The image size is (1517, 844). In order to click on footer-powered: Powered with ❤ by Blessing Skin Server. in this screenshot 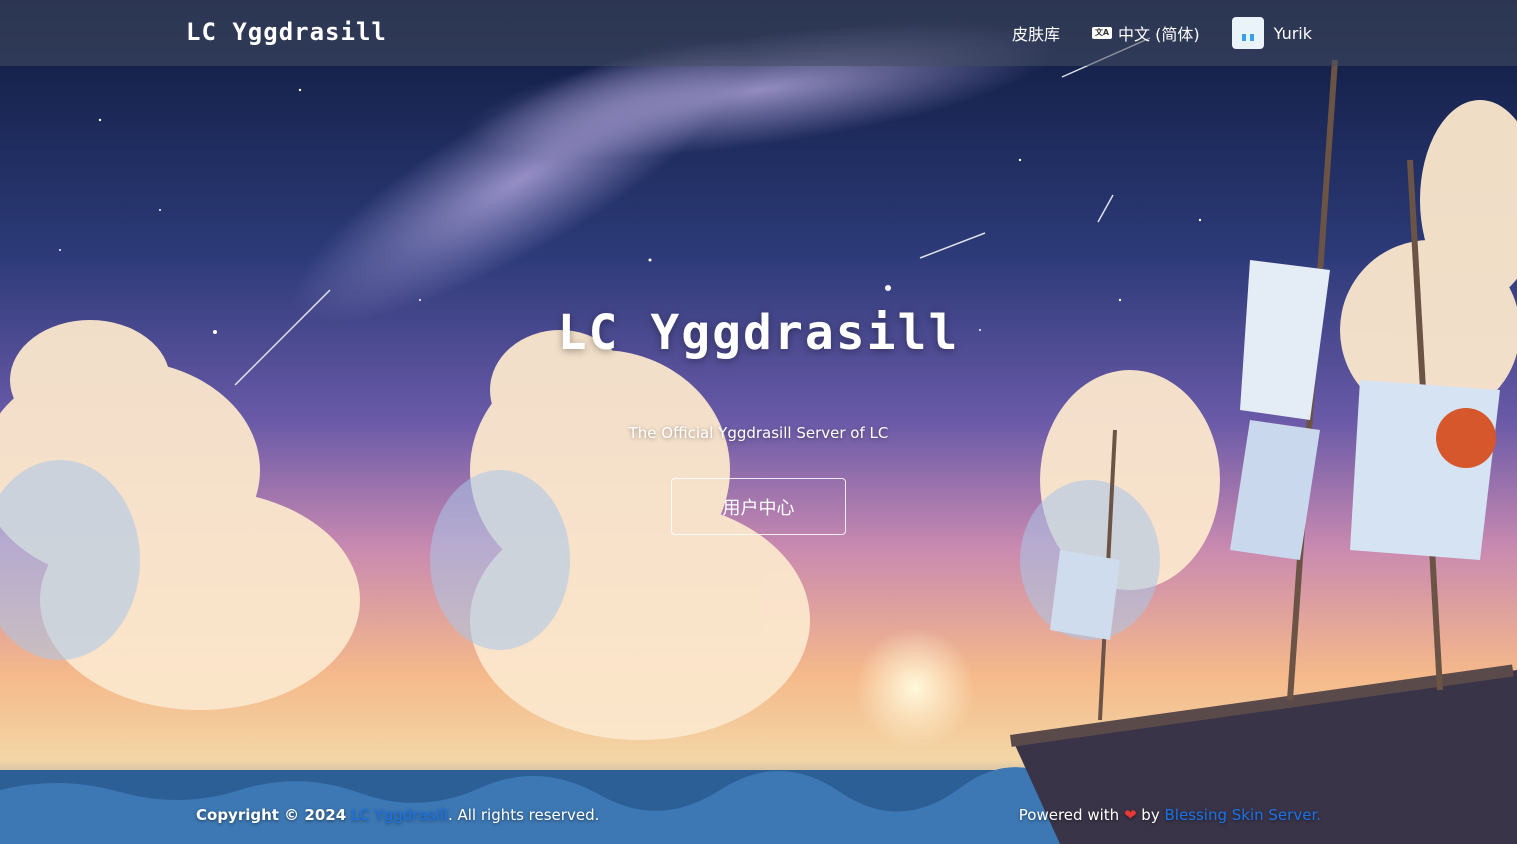, I will do `click(1170, 815)`.